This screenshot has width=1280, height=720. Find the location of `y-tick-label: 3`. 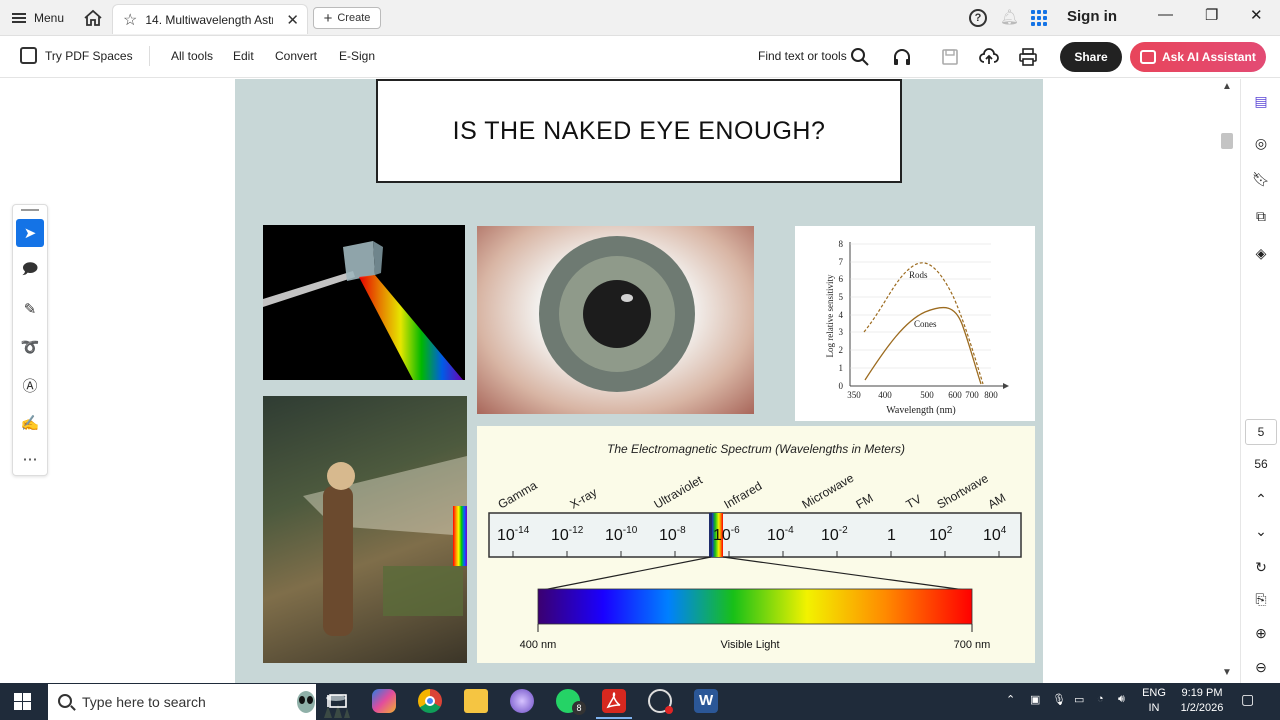

y-tick-label: 3 is located at coordinates (841, 332).